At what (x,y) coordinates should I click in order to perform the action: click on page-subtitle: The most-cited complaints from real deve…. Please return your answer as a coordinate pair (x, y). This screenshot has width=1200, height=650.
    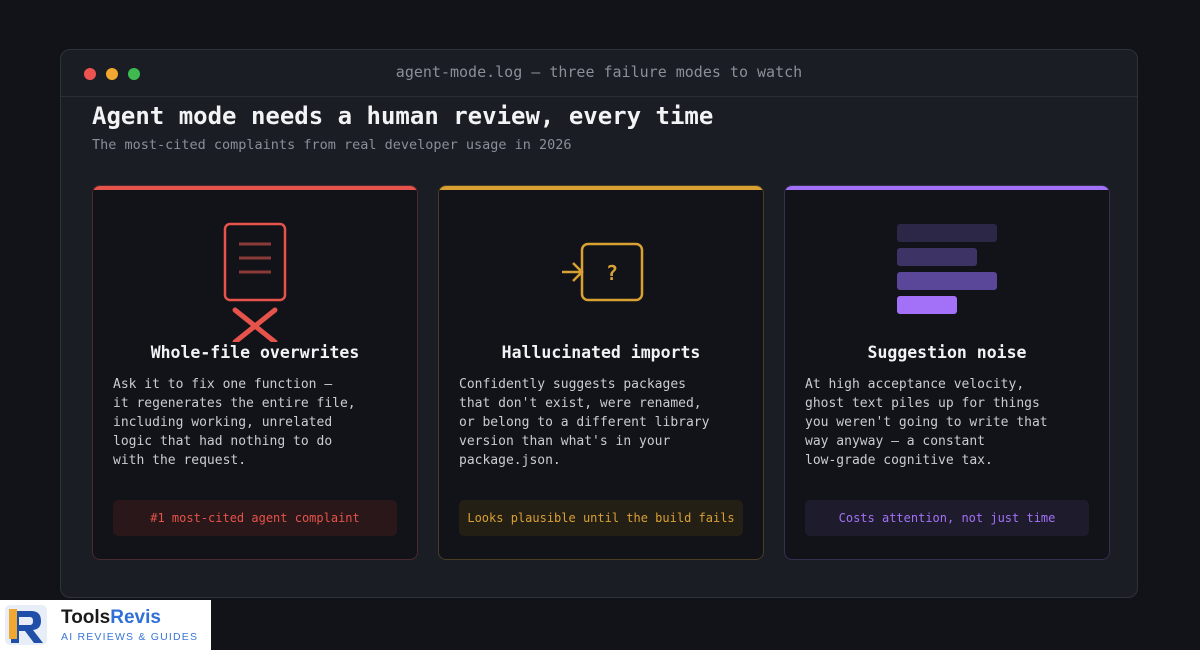
    Looking at the image, I should click on (332, 145).